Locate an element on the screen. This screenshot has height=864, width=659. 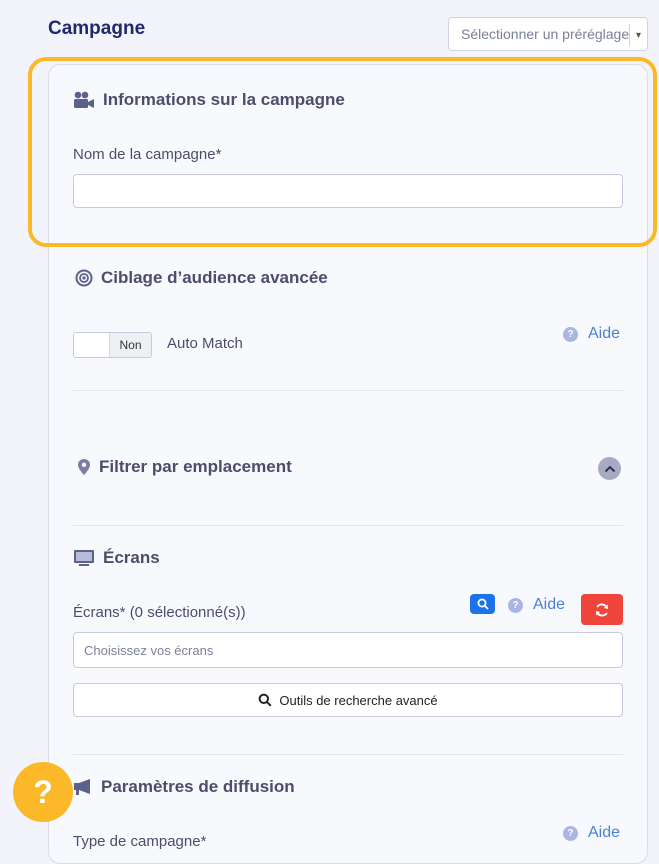
question-mark-icon: ? is located at coordinates (43, 791).